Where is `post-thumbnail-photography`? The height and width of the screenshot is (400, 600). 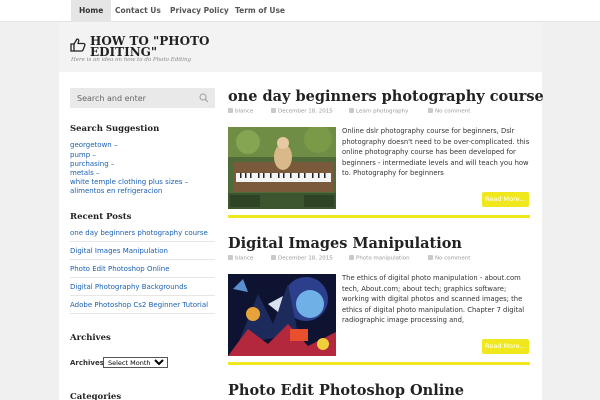
post-thumbnail-photography is located at coordinates (282, 168).